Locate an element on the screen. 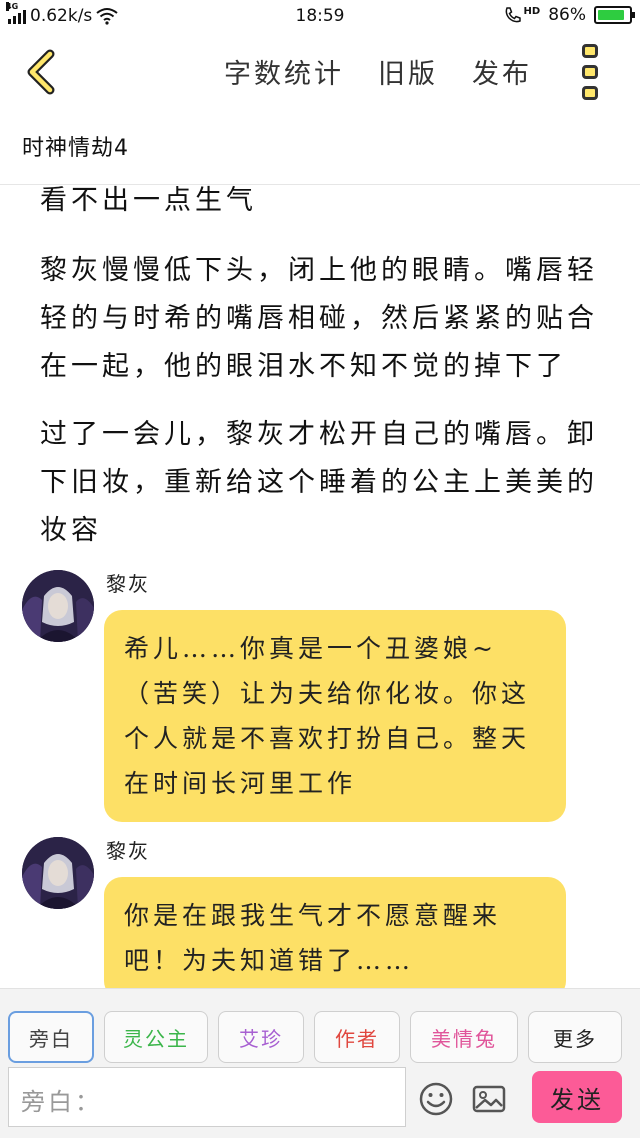 This screenshot has width=640, height=1138. role-tab-ling-princess: 灵公主 is located at coordinates (156, 1037).